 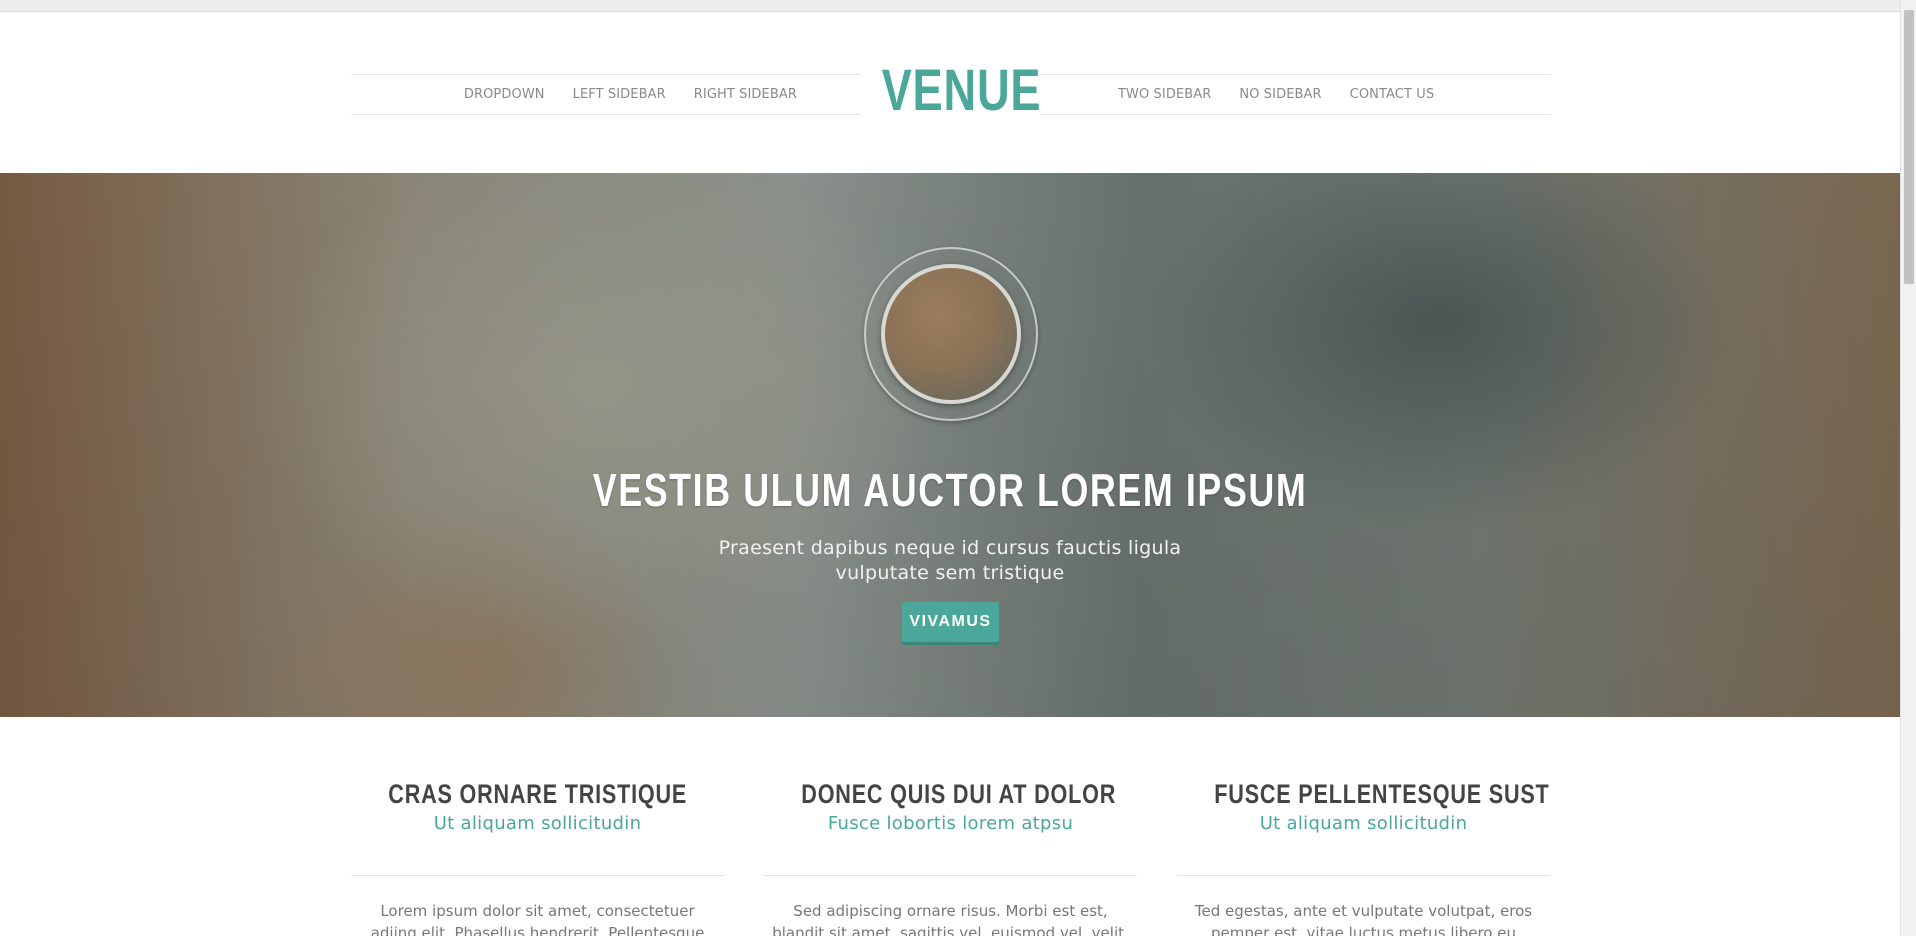 I want to click on nav-right: TWO SIDEBAR NO SIDEBAR CONTACT US, so click(x=1295, y=94).